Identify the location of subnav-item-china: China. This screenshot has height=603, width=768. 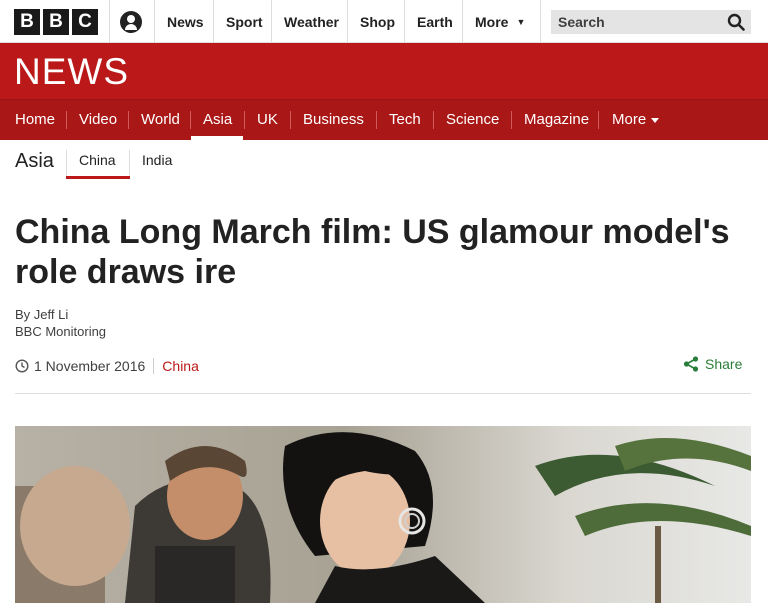
(97, 160).